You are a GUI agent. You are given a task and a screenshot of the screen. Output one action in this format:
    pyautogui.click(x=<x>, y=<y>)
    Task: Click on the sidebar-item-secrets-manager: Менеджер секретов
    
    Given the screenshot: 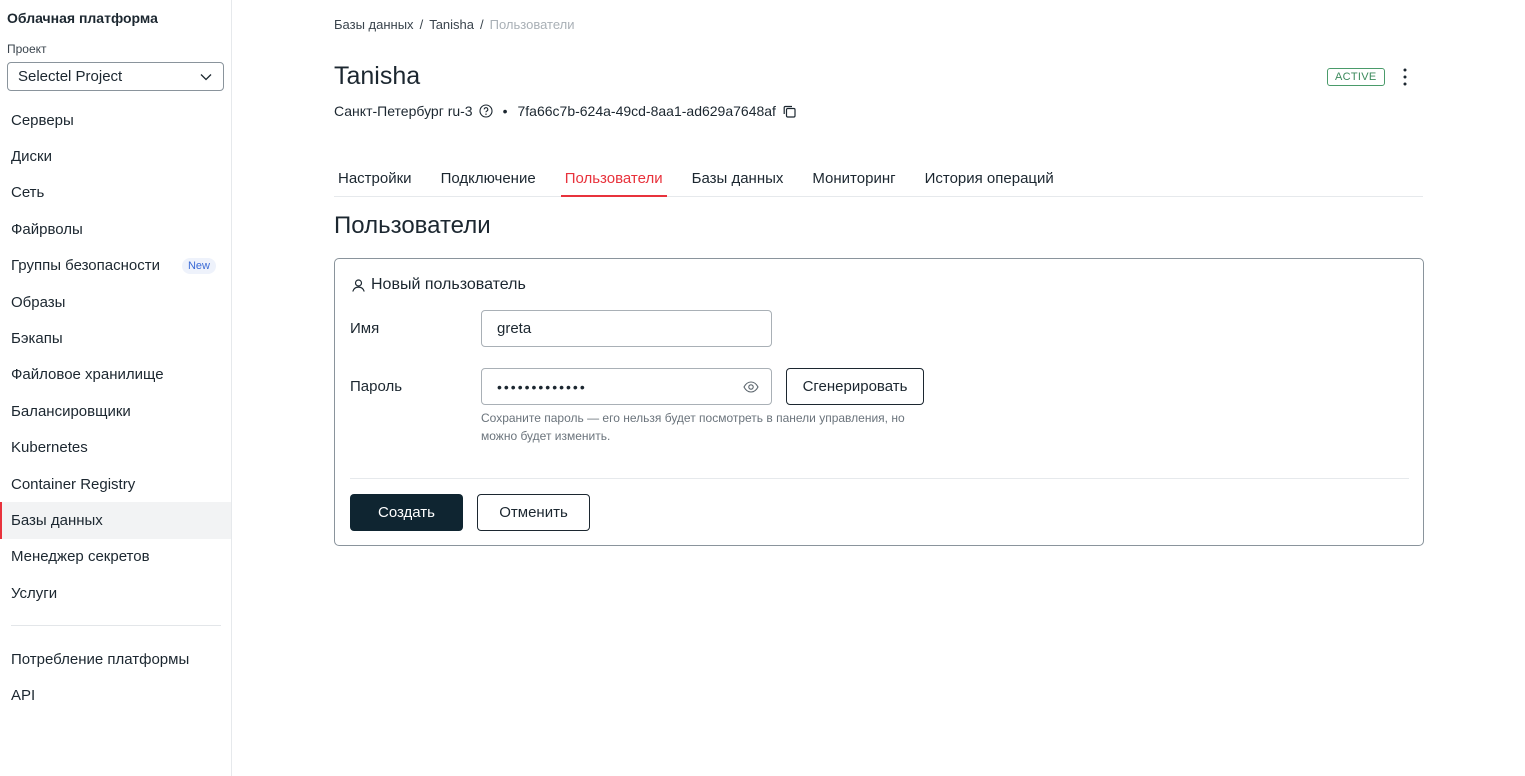 What is the action you would take?
    pyautogui.click(x=115, y=557)
    